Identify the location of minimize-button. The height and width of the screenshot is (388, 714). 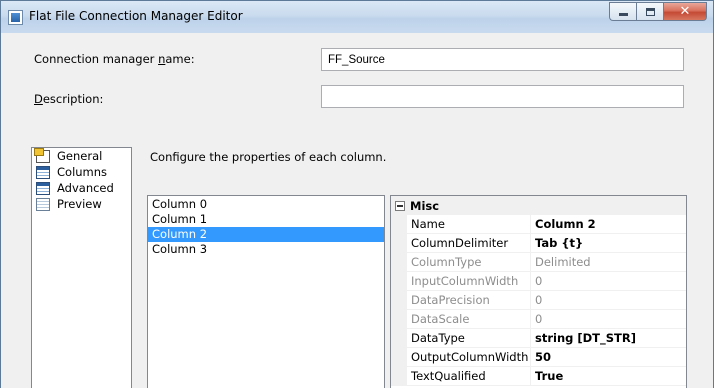
(622, 11).